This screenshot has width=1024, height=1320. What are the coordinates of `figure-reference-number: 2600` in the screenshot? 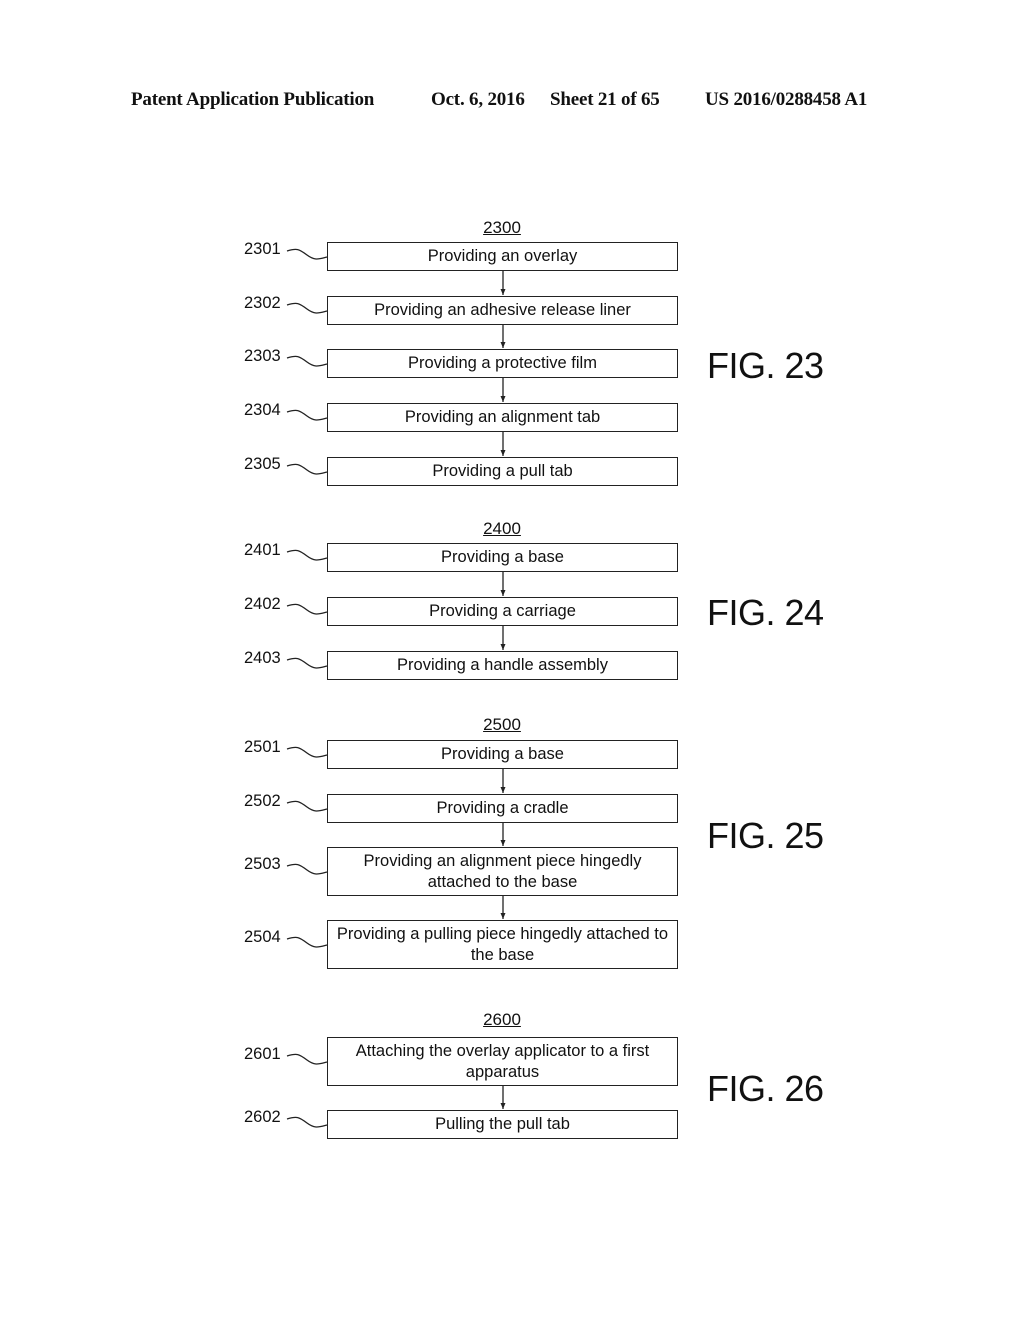 It's located at (502, 1019).